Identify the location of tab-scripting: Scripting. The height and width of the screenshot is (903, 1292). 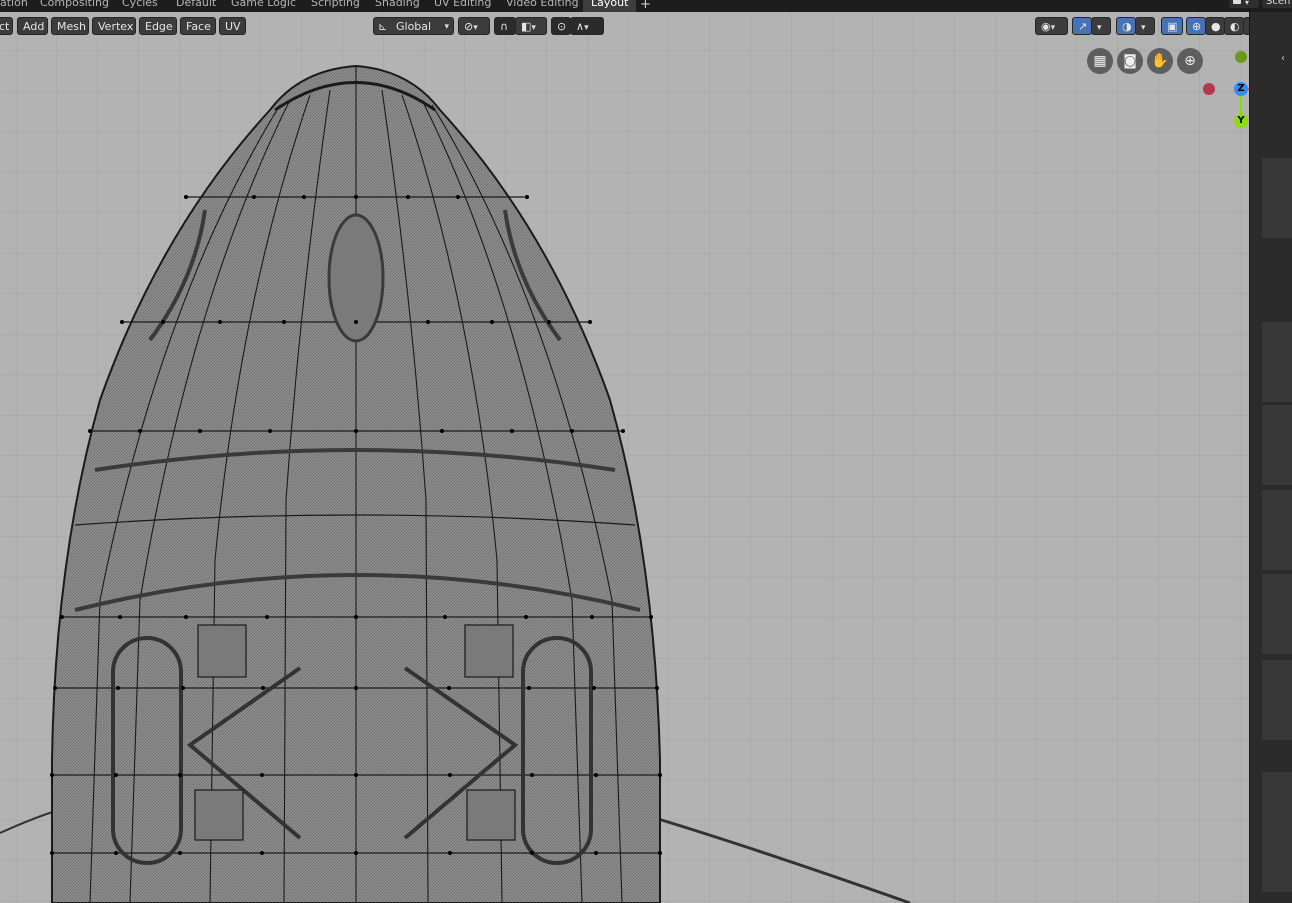
(335, 6).